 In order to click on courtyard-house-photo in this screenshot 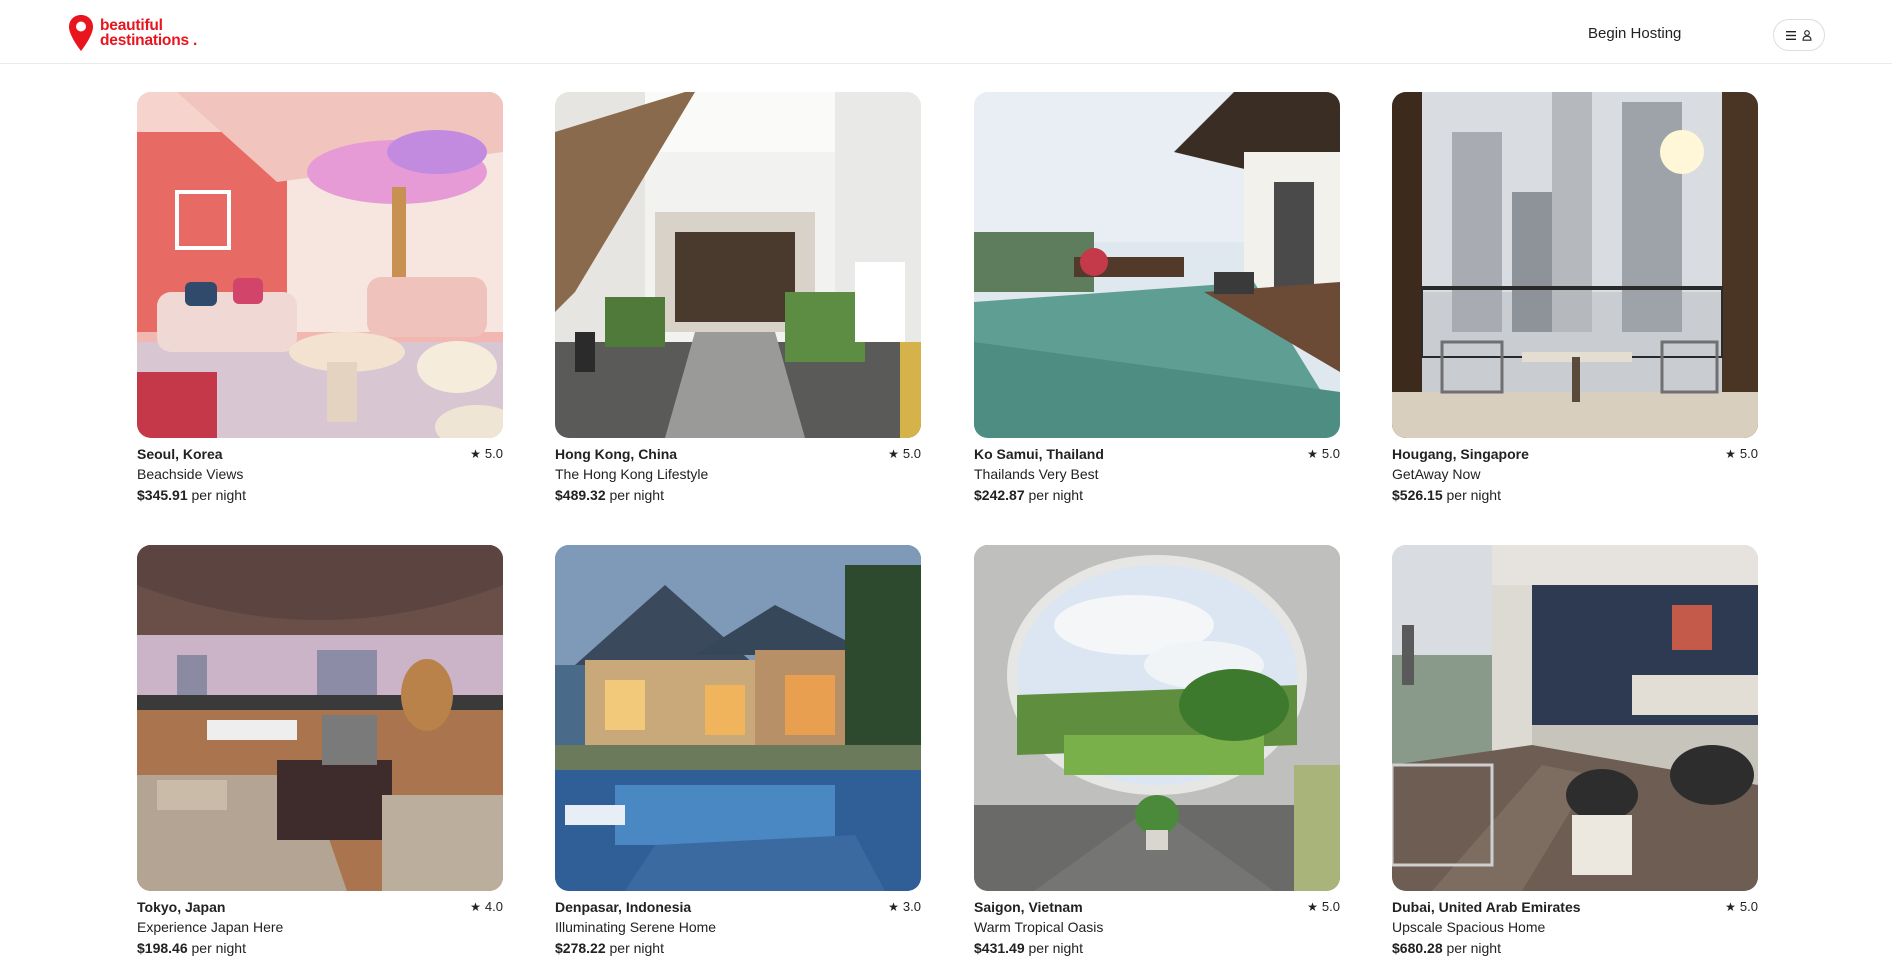, I will do `click(738, 265)`.